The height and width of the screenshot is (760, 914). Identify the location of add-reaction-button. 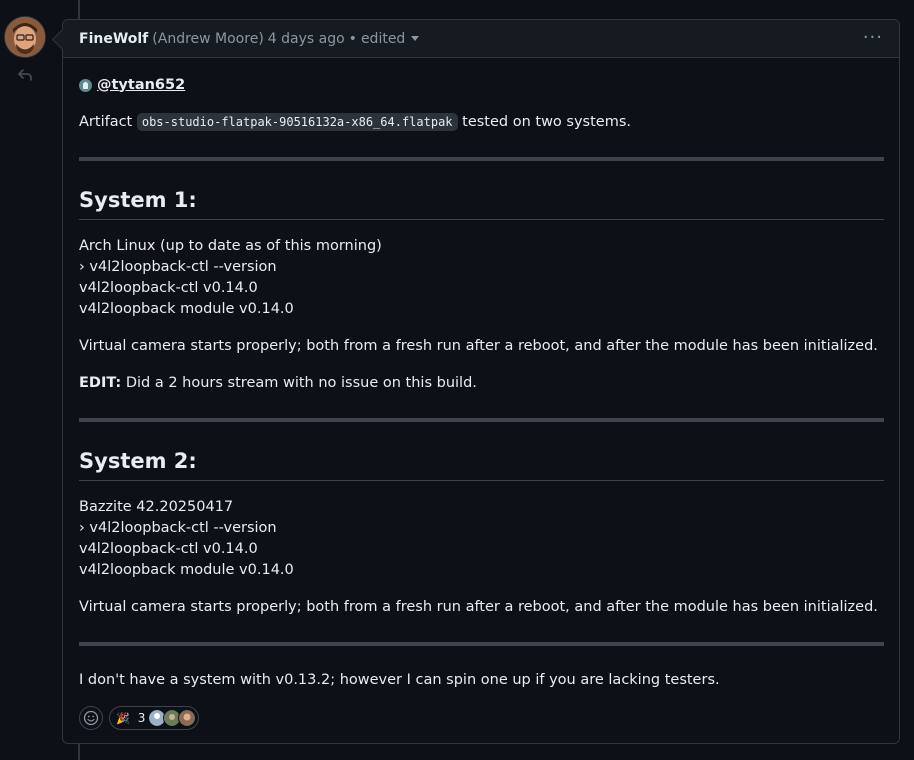
(91, 718).